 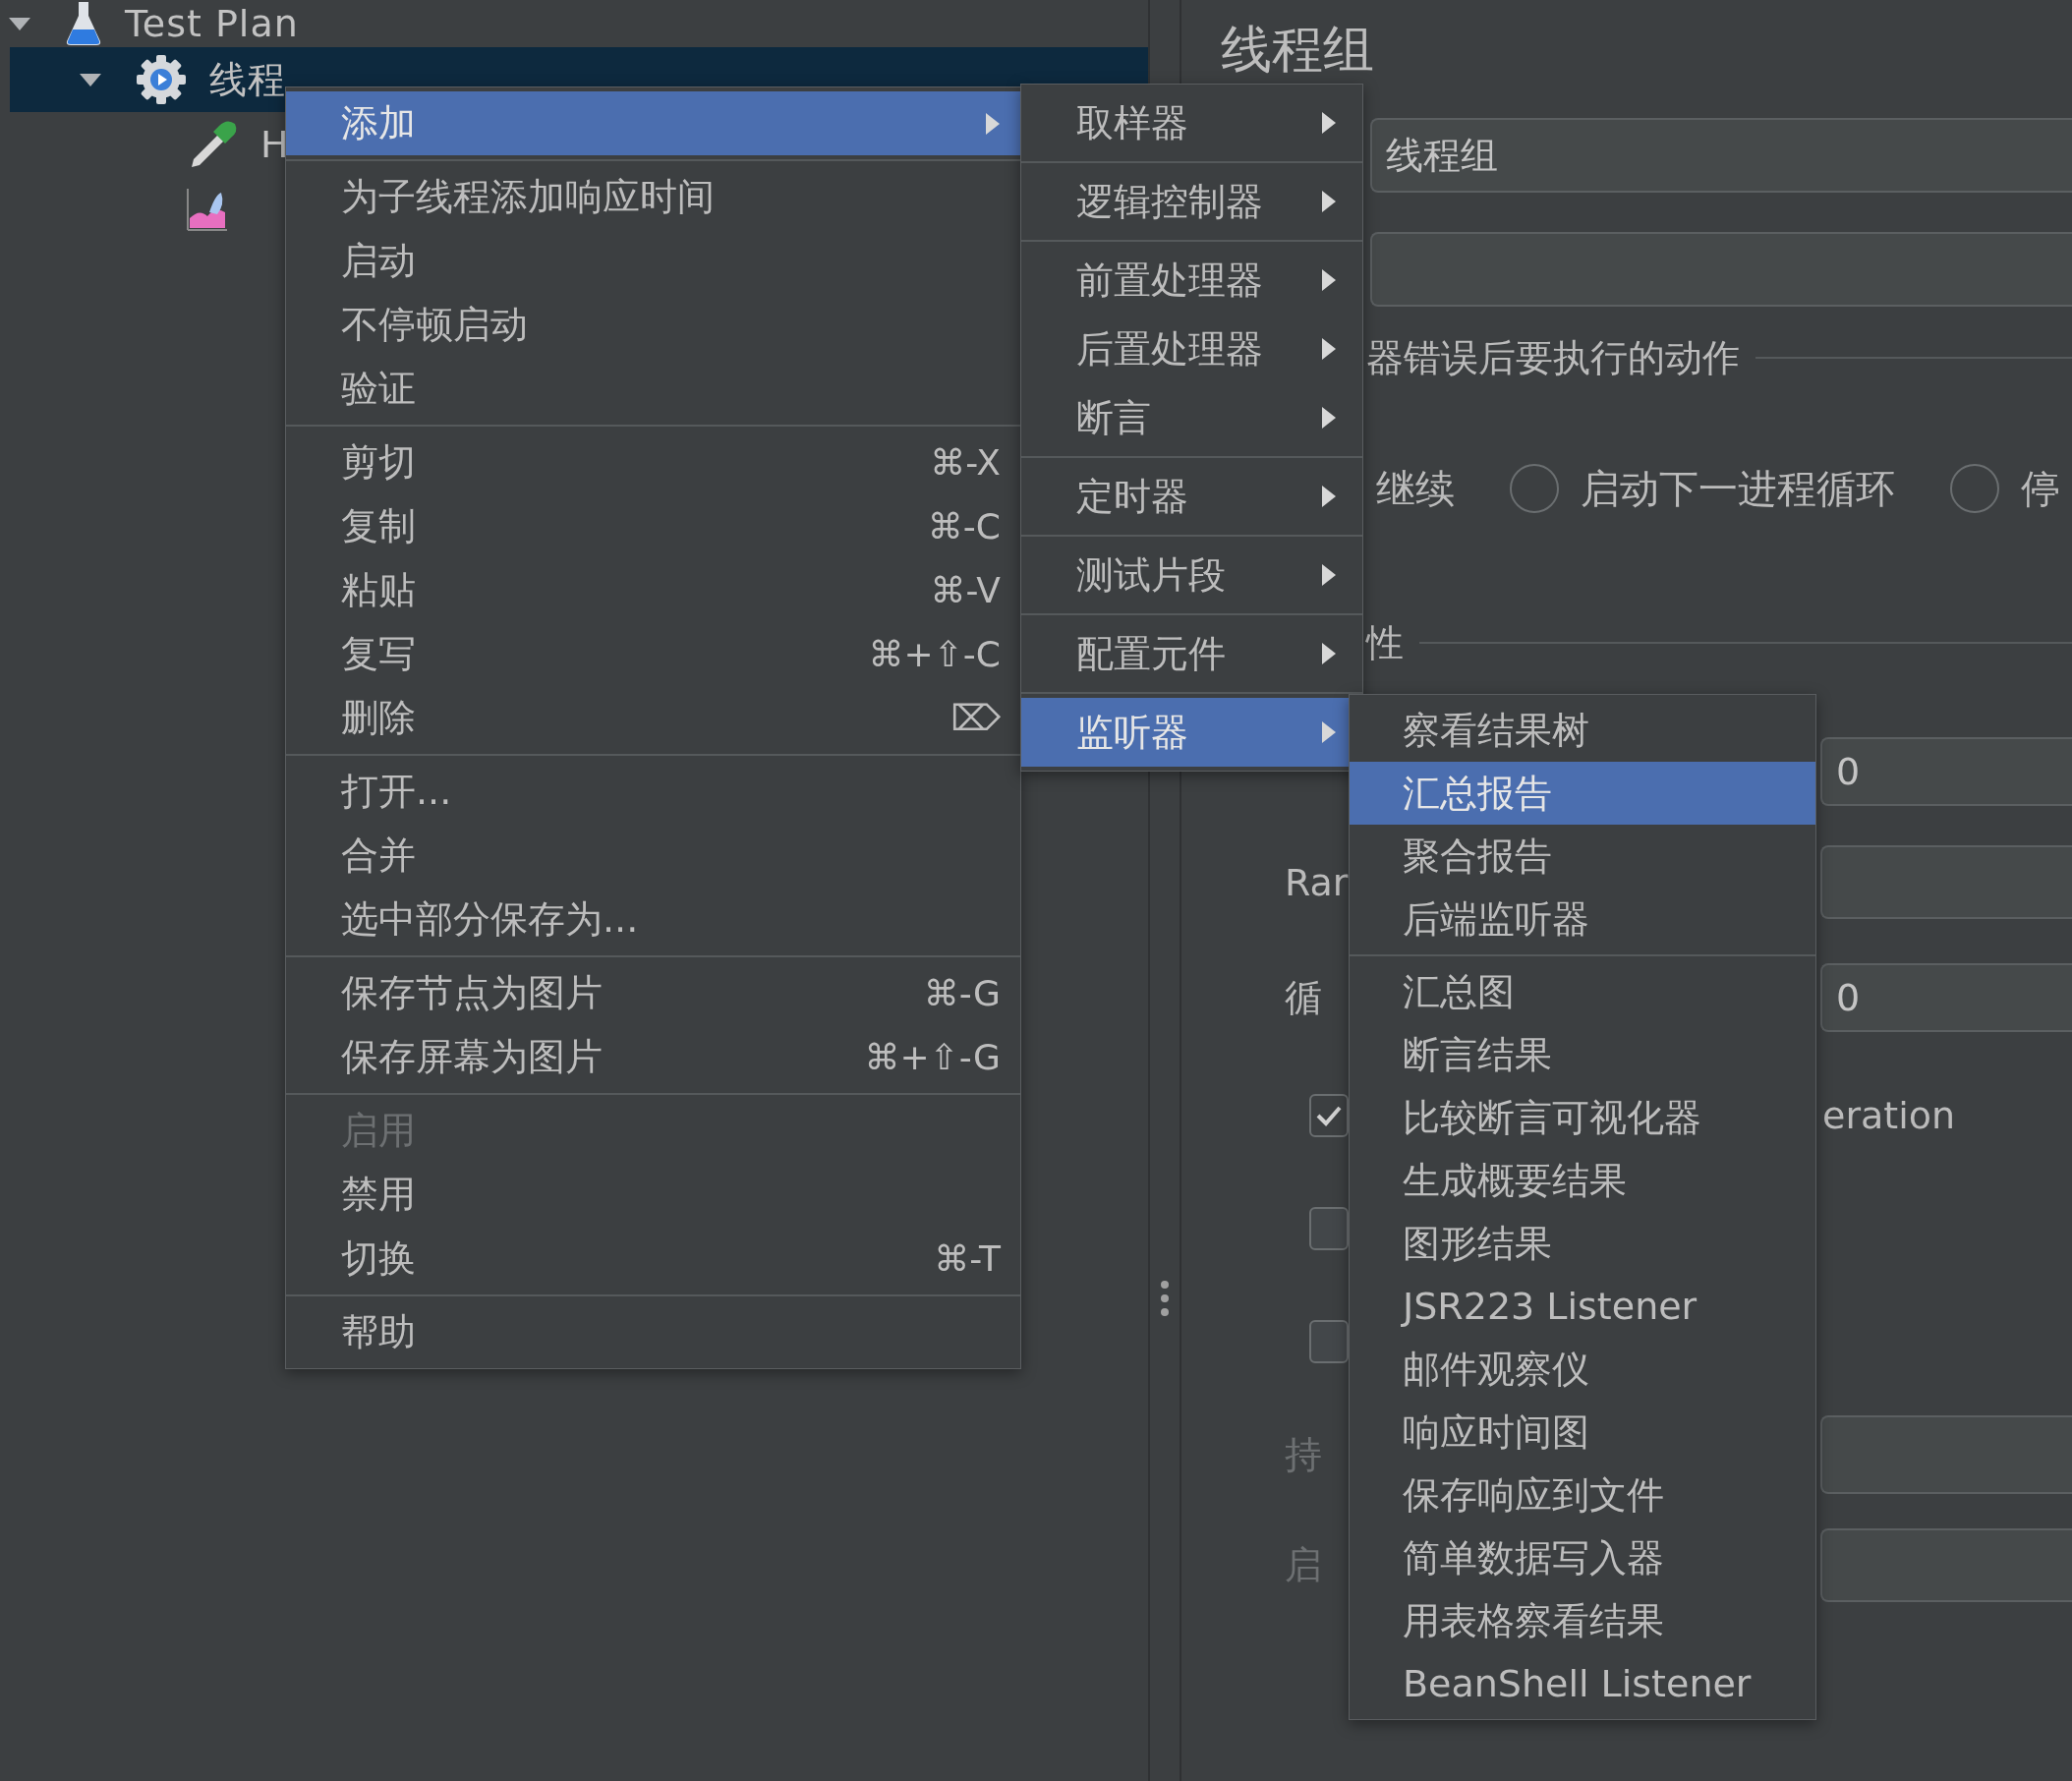 What do you see at coordinates (1385, 642) in the screenshot?
I see `section-label: 性` at bounding box center [1385, 642].